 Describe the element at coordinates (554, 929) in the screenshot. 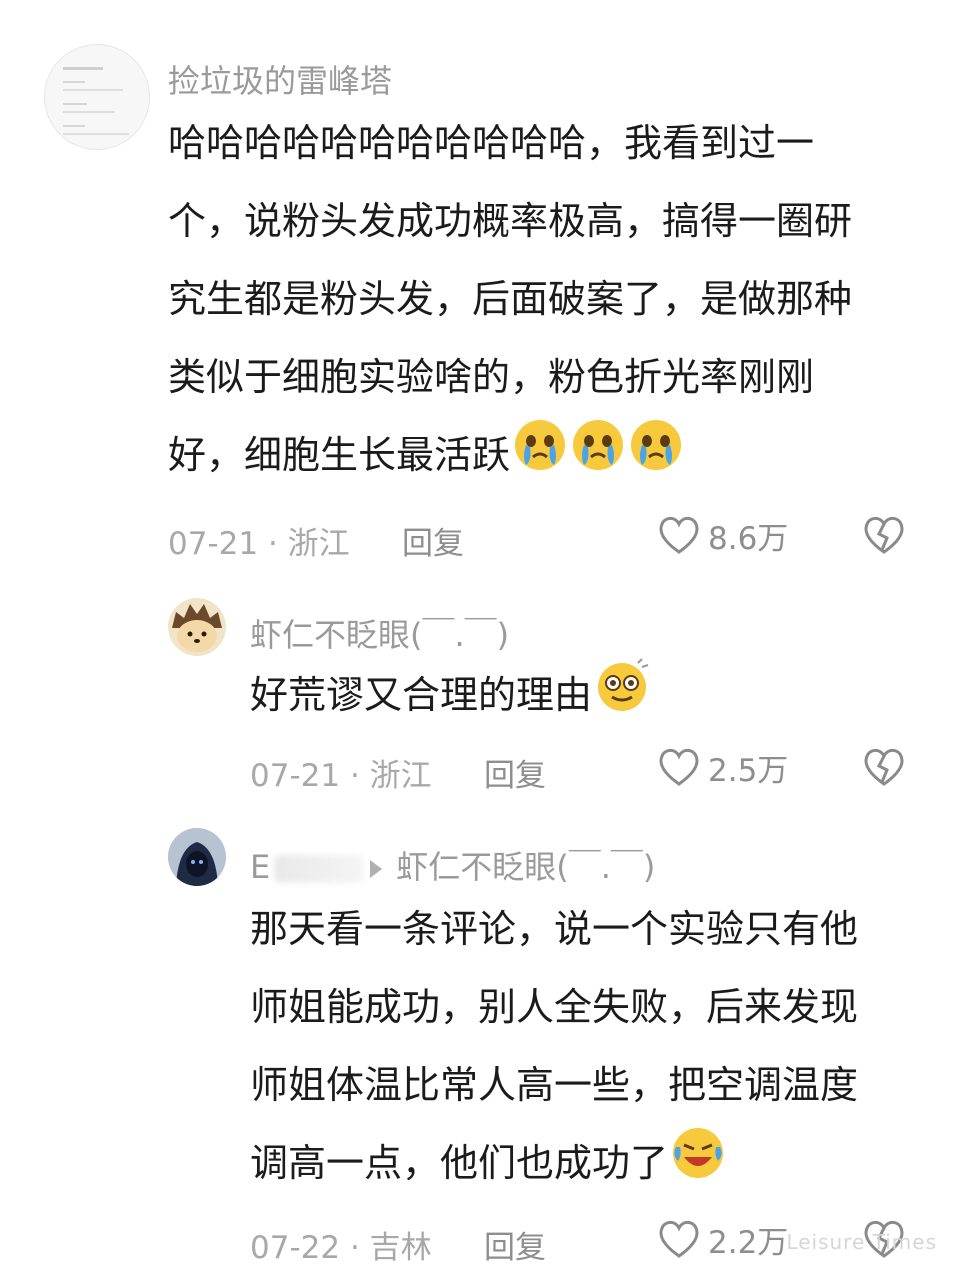

I see `comment-line: 那天看一条评论，说一个实验只有他` at that location.